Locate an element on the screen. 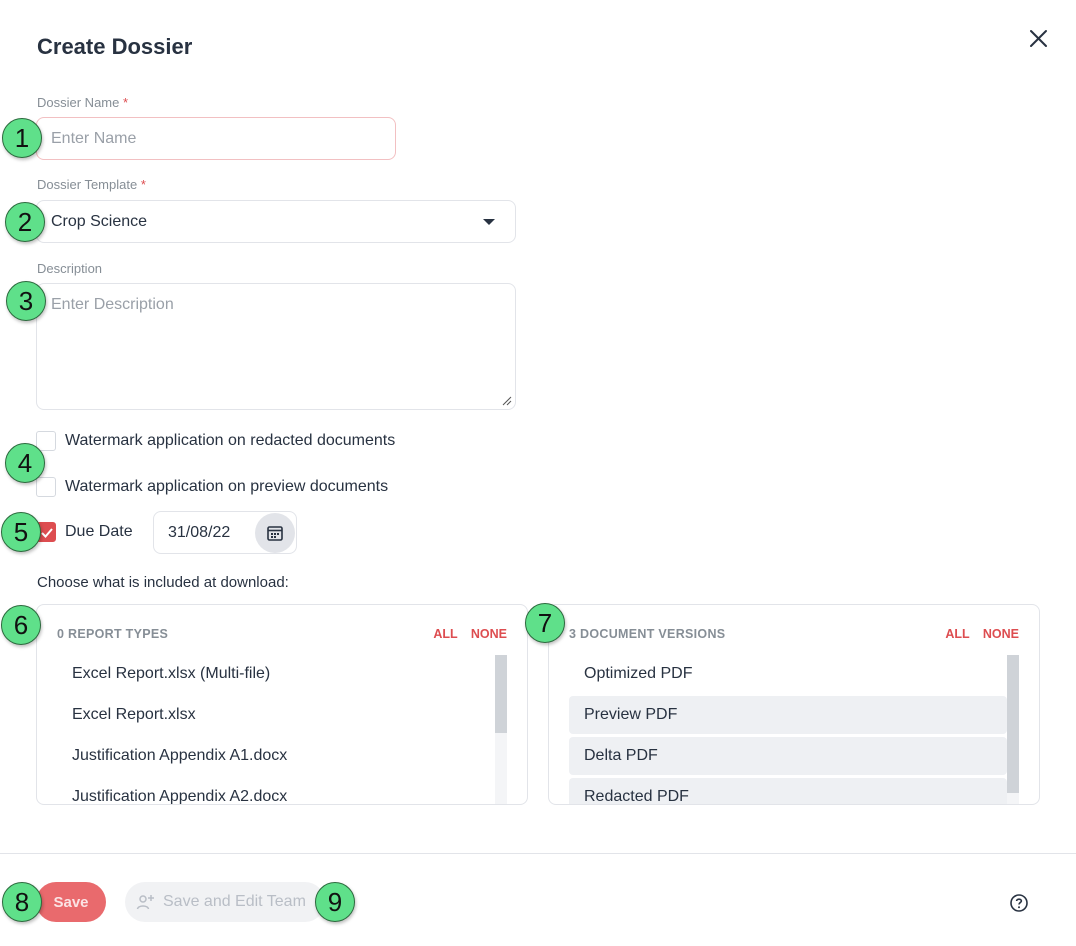 This screenshot has width=1076, height=946. annotation-badge-3: 3 is located at coordinates (26, 301).